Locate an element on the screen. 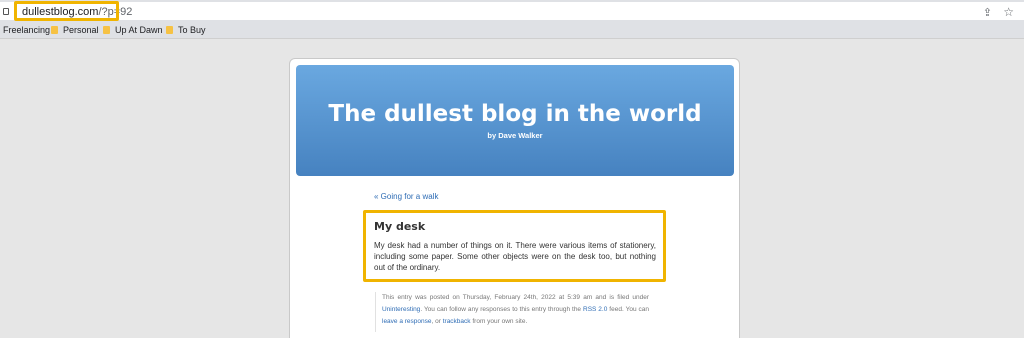  previous-post-link: « Going for a walk is located at coordinates (406, 196).